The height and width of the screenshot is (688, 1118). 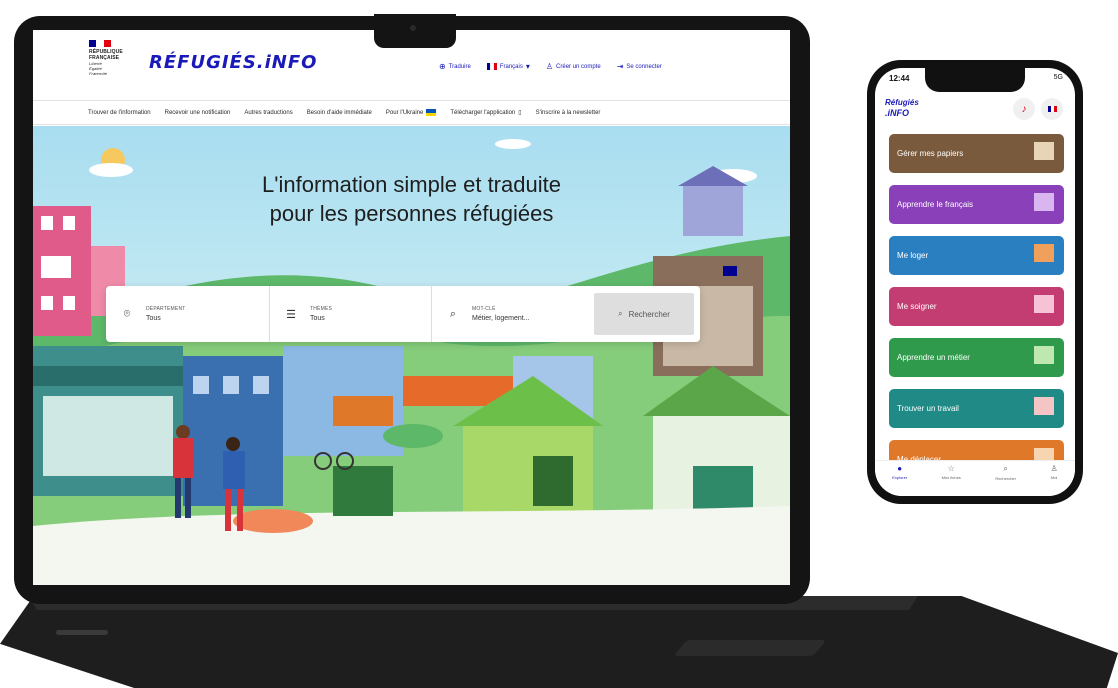 I want to click on tab-label: Mes fiches, so click(x=951, y=477).